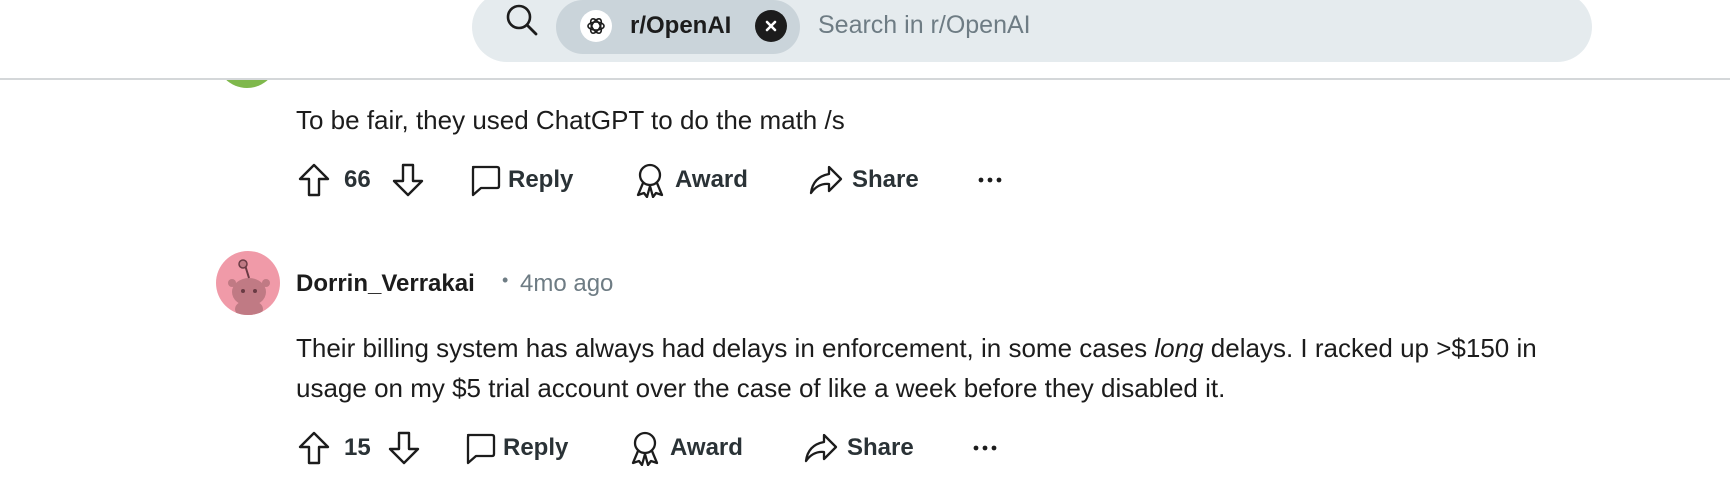 The height and width of the screenshot is (488, 1730). What do you see at coordinates (1179, 348) in the screenshot?
I see `comment-text-emphasis: long` at bounding box center [1179, 348].